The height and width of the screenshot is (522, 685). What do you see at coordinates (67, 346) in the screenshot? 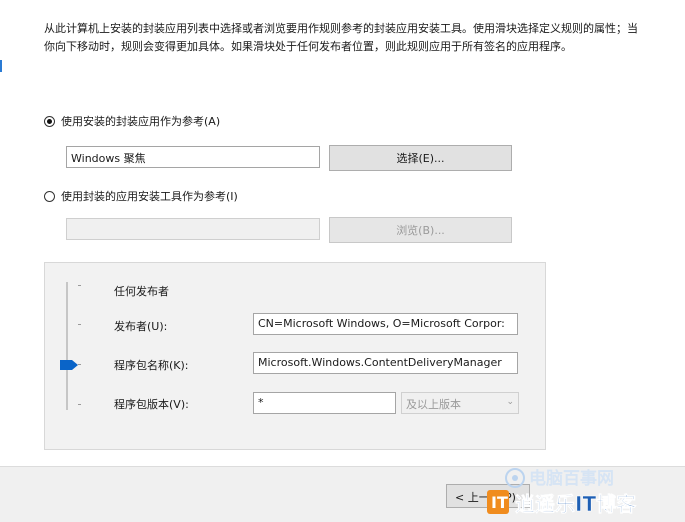
I see `scope-slider-track` at bounding box center [67, 346].